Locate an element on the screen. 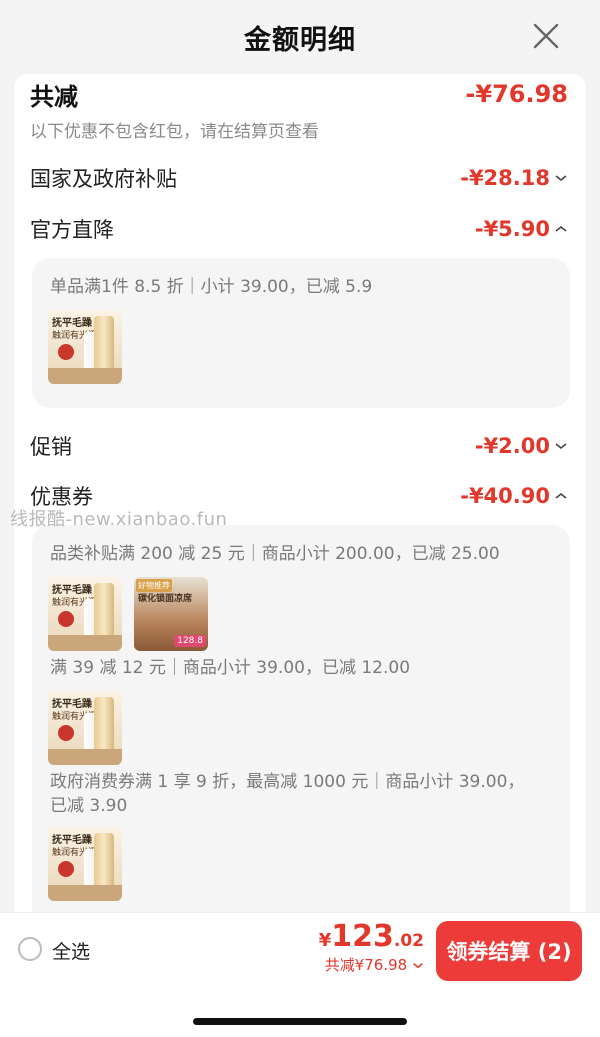 The image size is (600, 1037). official-amount: -¥5.90 is located at coordinates (512, 229).